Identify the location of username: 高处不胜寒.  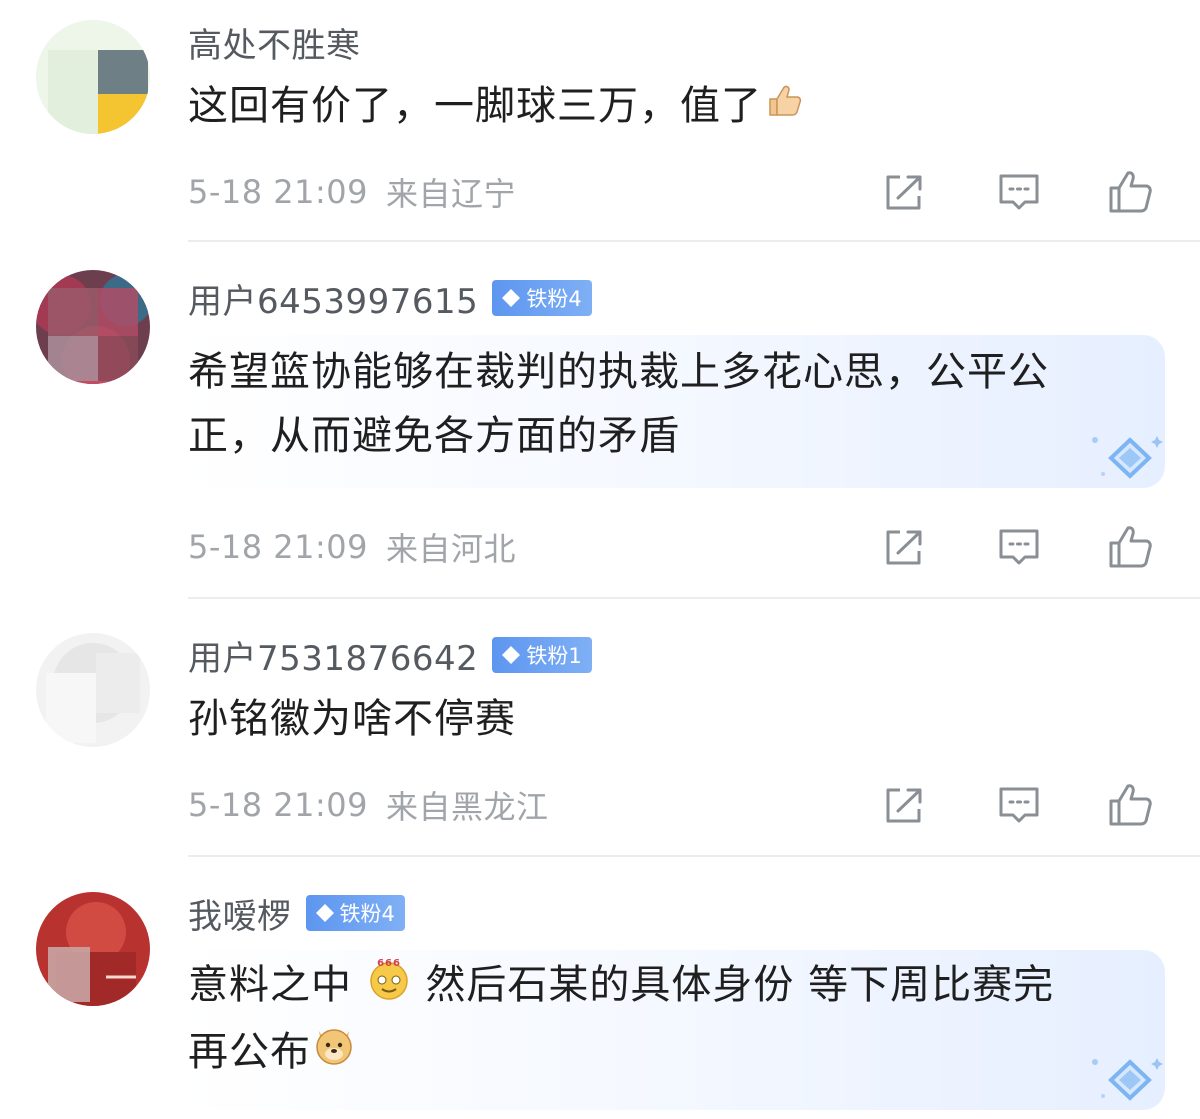
(274, 42).